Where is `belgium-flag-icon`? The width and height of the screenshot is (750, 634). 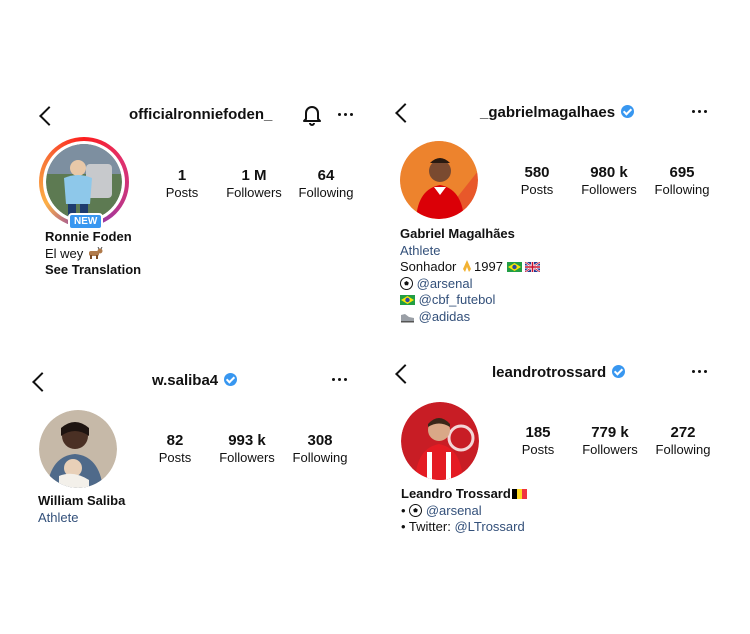 belgium-flag-icon is located at coordinates (519, 494).